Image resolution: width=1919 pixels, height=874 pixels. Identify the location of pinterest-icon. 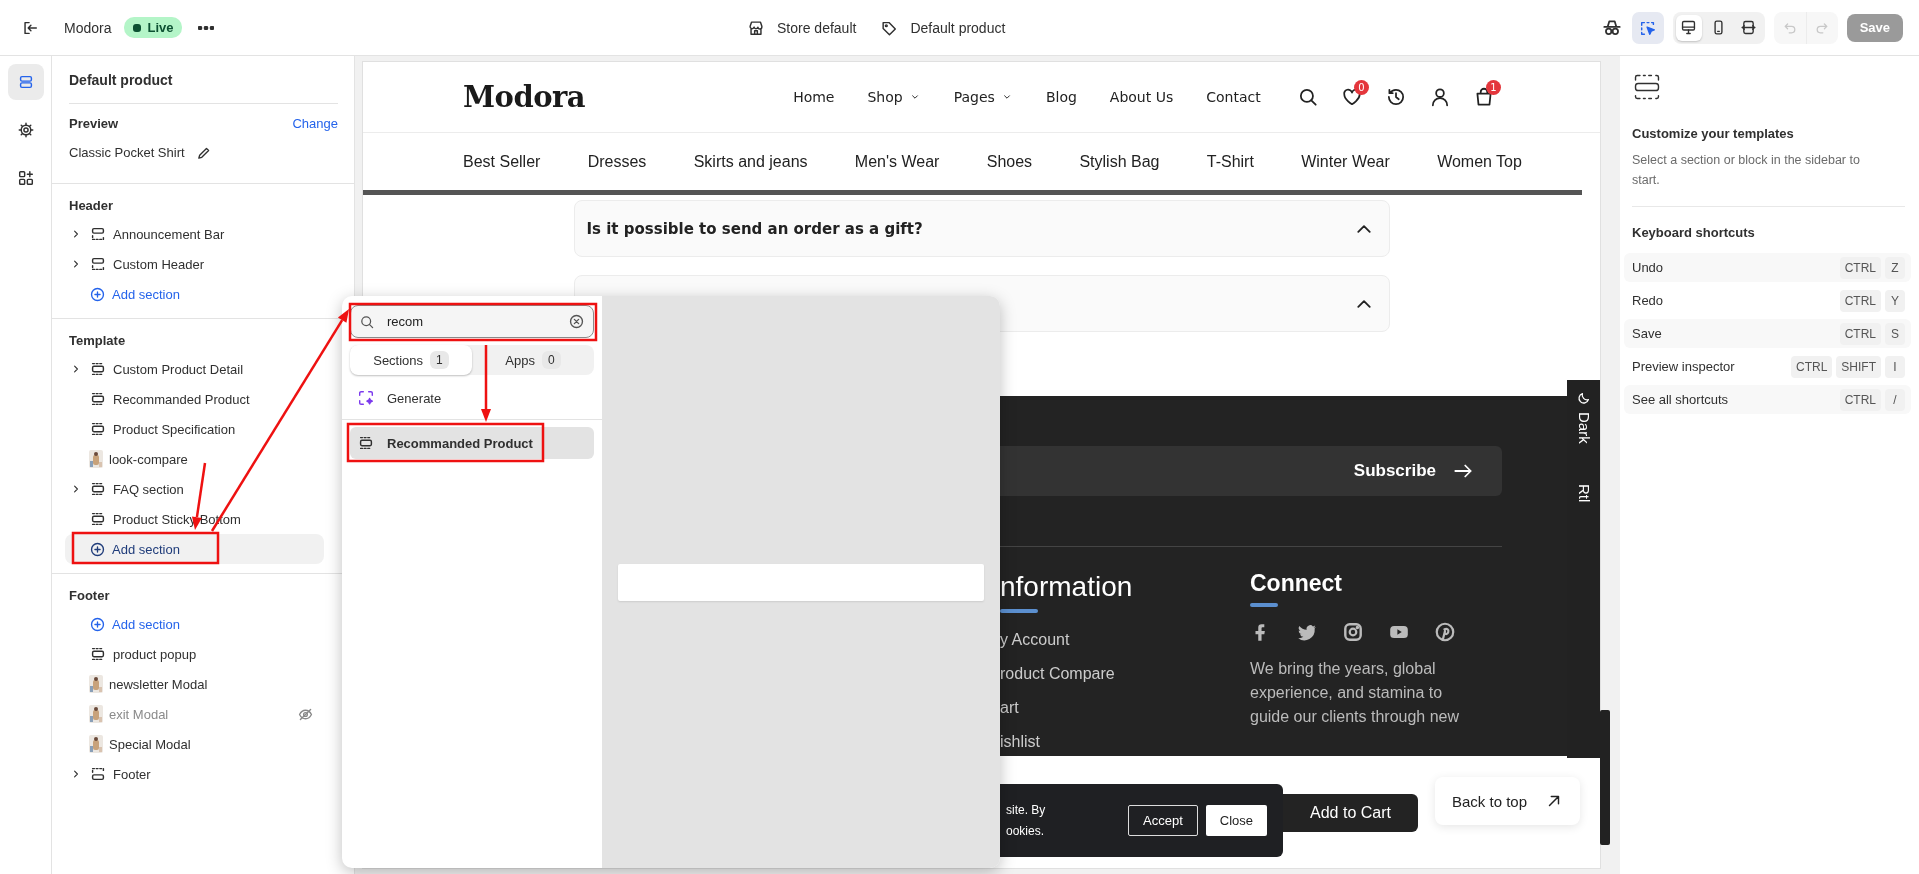
(1445, 632).